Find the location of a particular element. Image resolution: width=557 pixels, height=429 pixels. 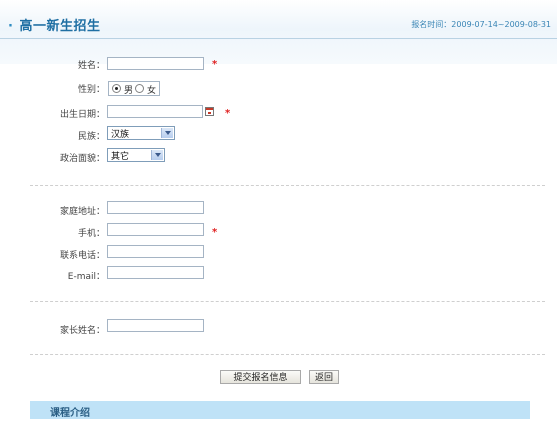

email-label-wrap: E-mail： is located at coordinates (52, 275).